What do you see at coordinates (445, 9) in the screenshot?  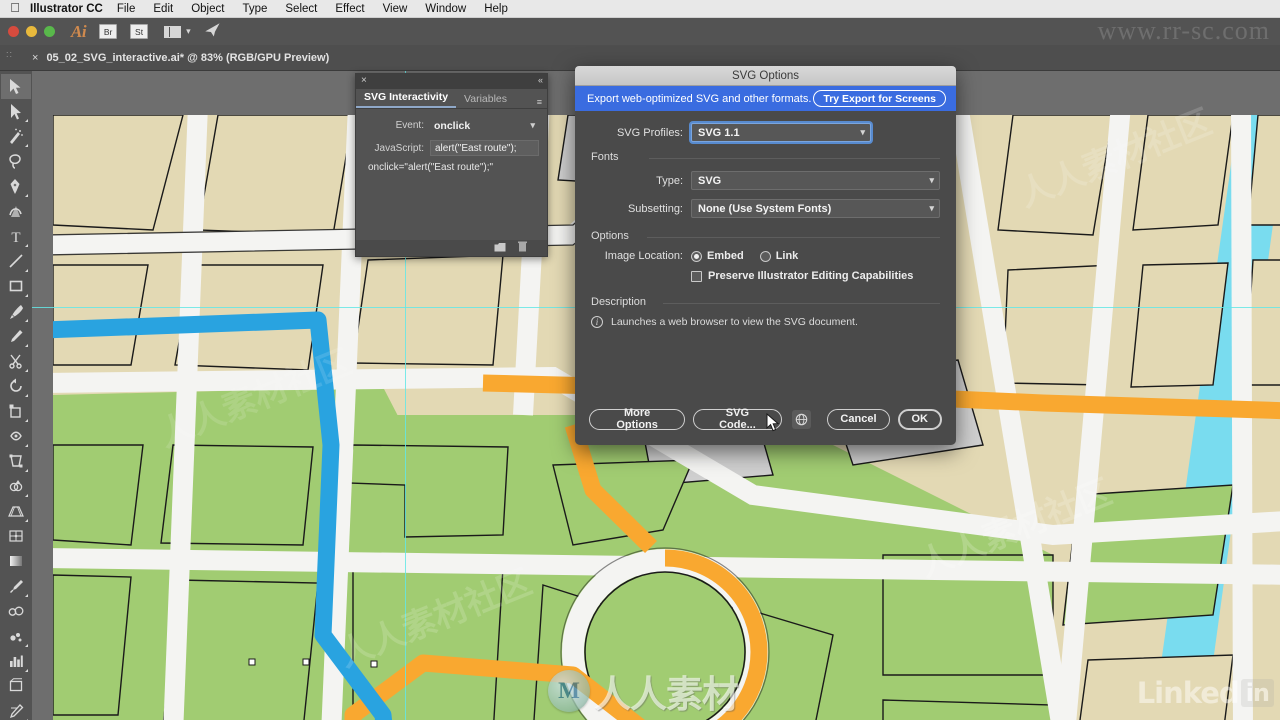 I see `os-menu-item-window: Window` at bounding box center [445, 9].